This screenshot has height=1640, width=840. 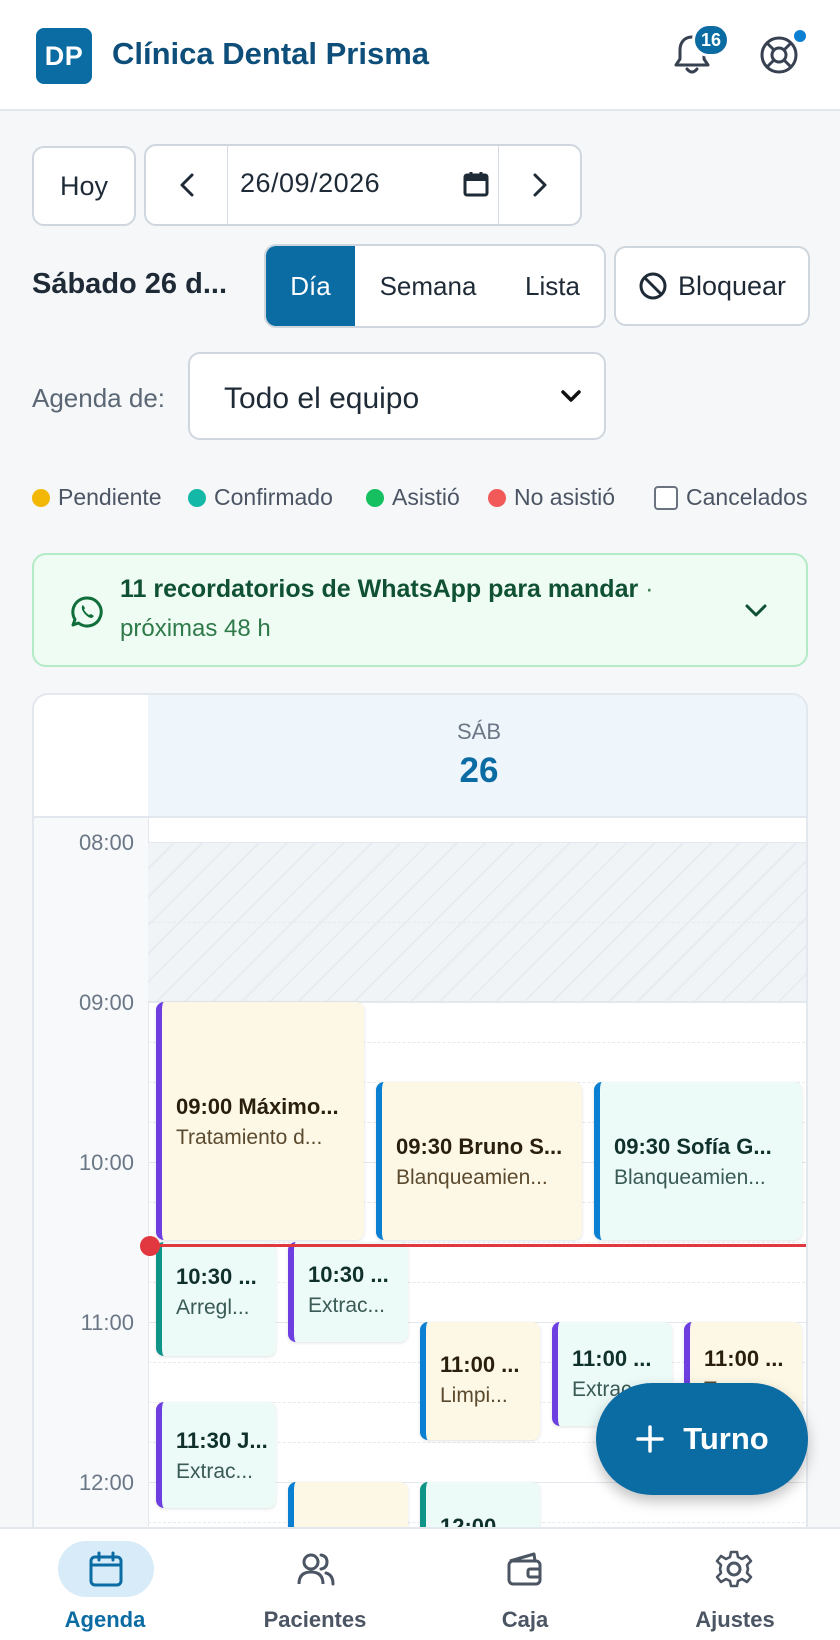 I want to click on cancelled-label: Cancelados, so click(x=747, y=497).